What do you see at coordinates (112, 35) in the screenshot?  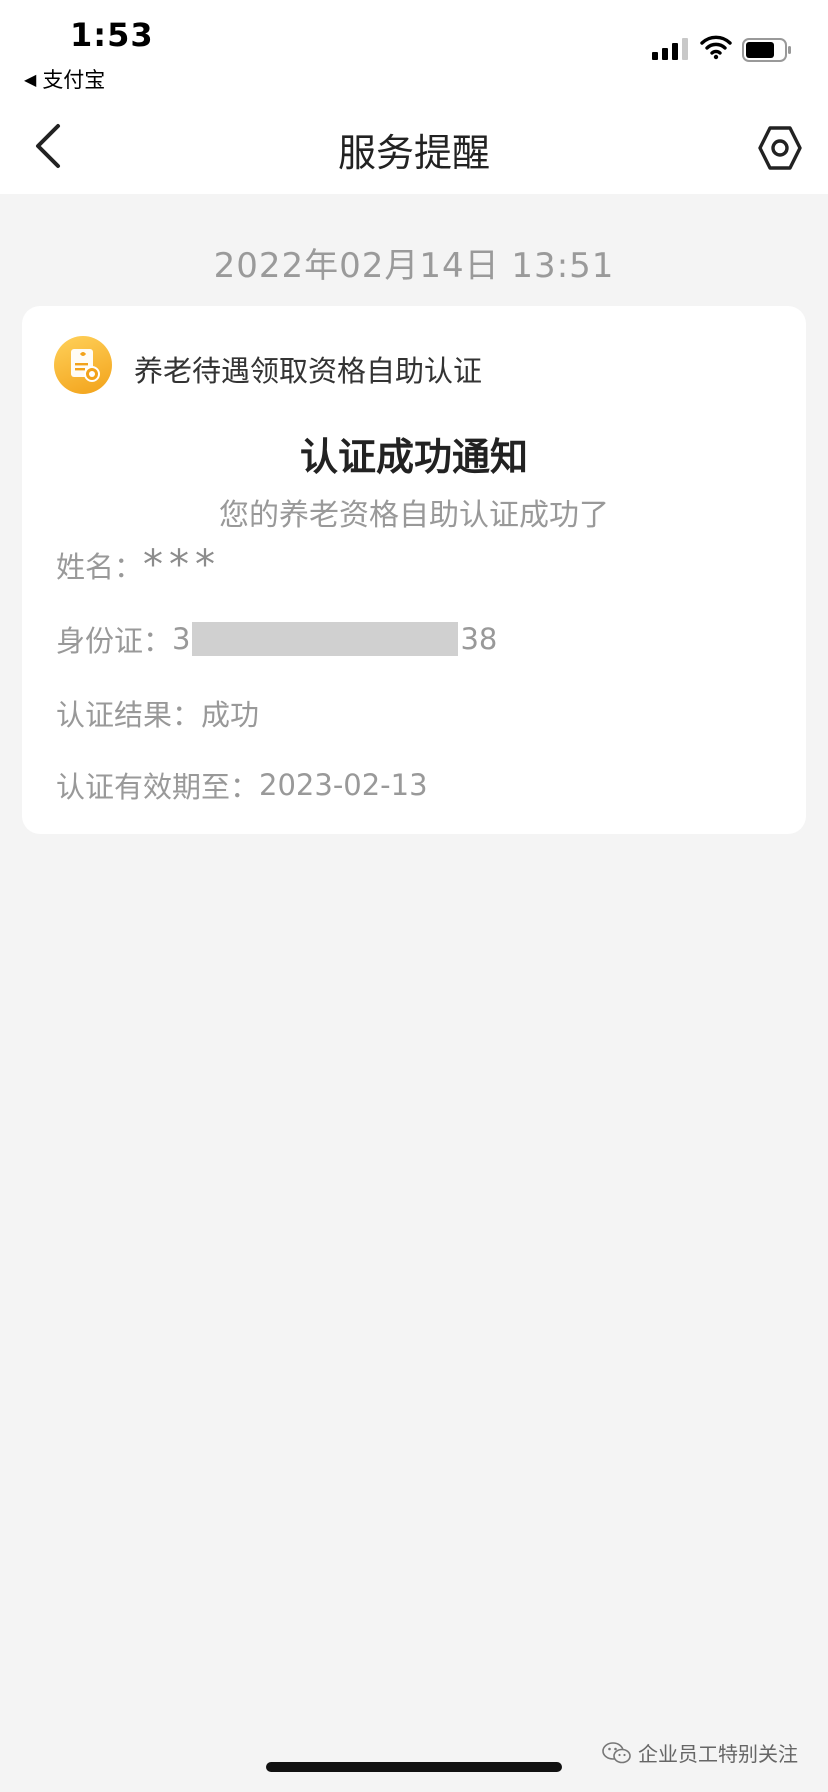 I see `status-time: 1:53` at bounding box center [112, 35].